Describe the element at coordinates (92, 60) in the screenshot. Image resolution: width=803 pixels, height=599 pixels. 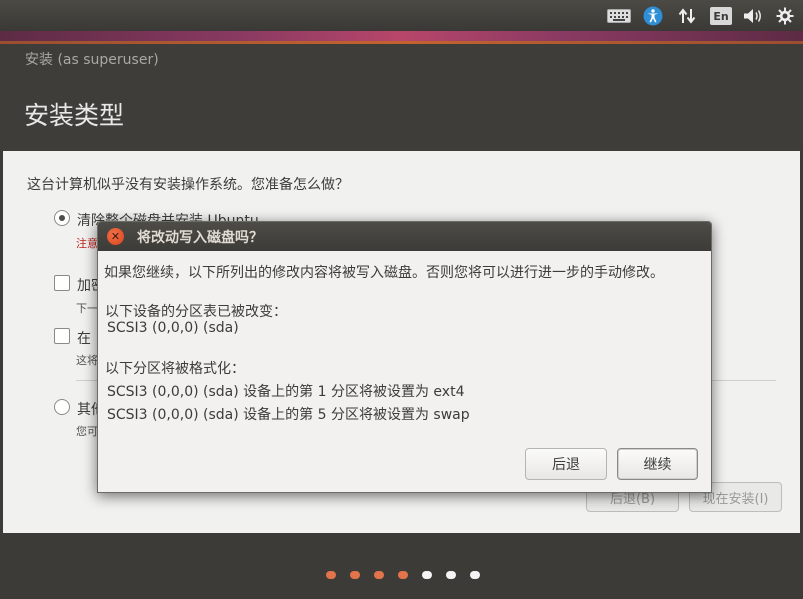
I see `window-title: 安装 (as superuser)` at that location.